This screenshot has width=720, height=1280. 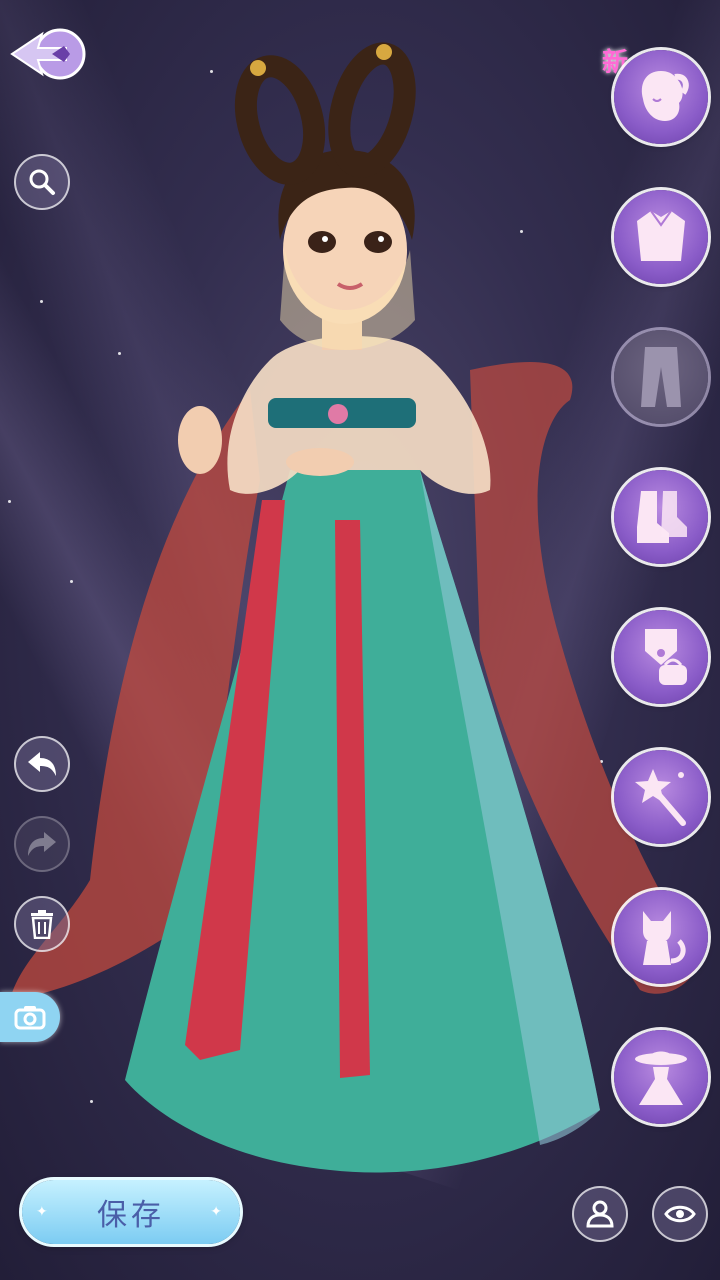 I want to click on hat-dress-icon, so click(x=661, y=1078).